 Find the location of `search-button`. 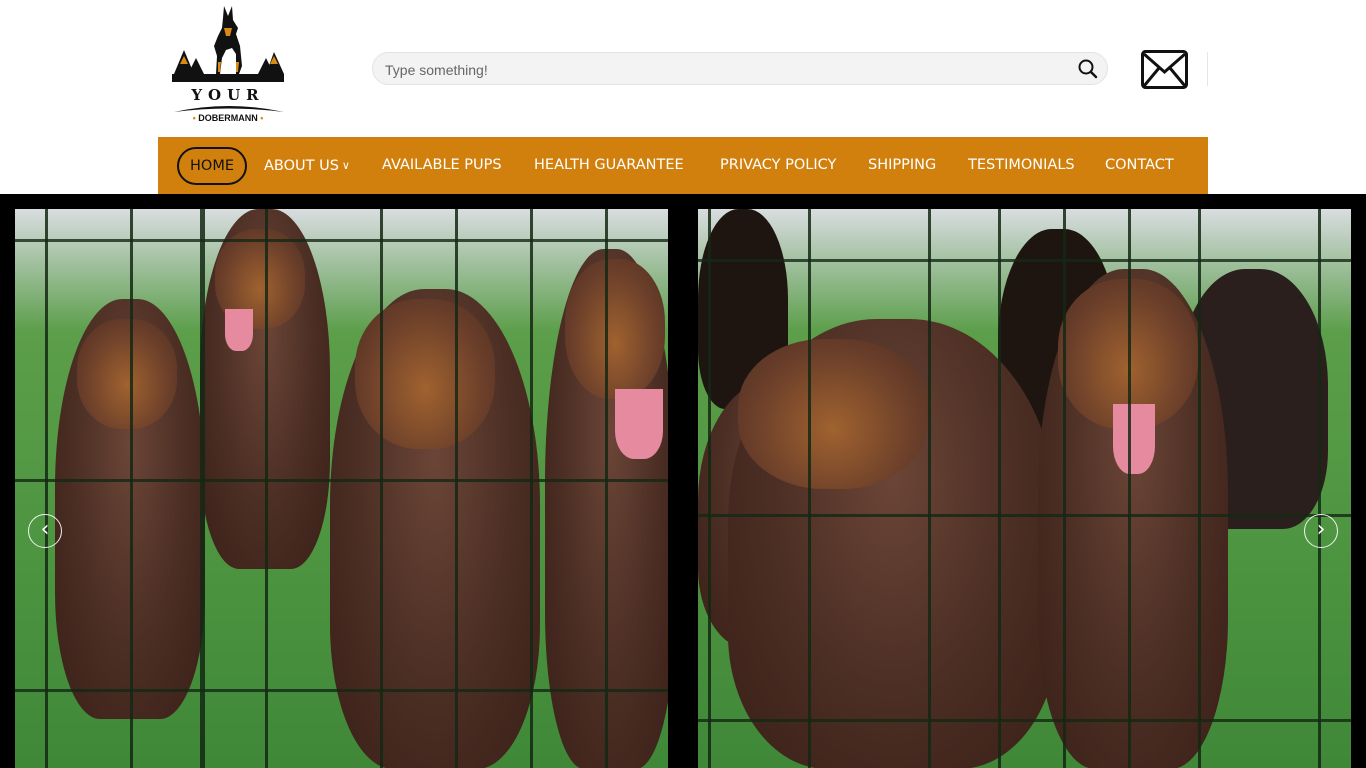

search-button is located at coordinates (1088, 69).